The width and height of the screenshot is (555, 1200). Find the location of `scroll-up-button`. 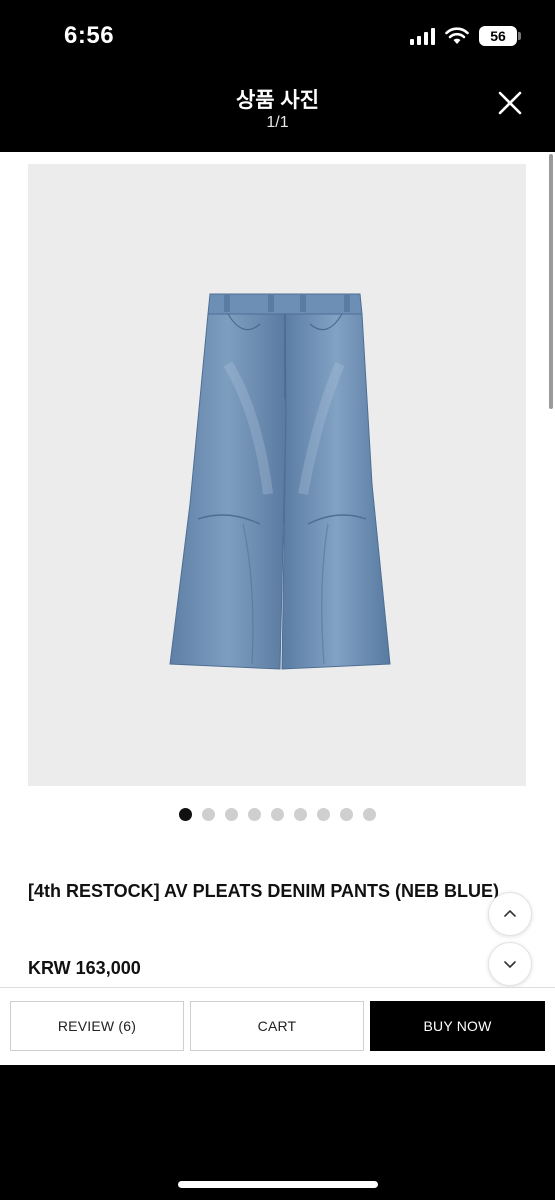

scroll-up-button is located at coordinates (510, 914).